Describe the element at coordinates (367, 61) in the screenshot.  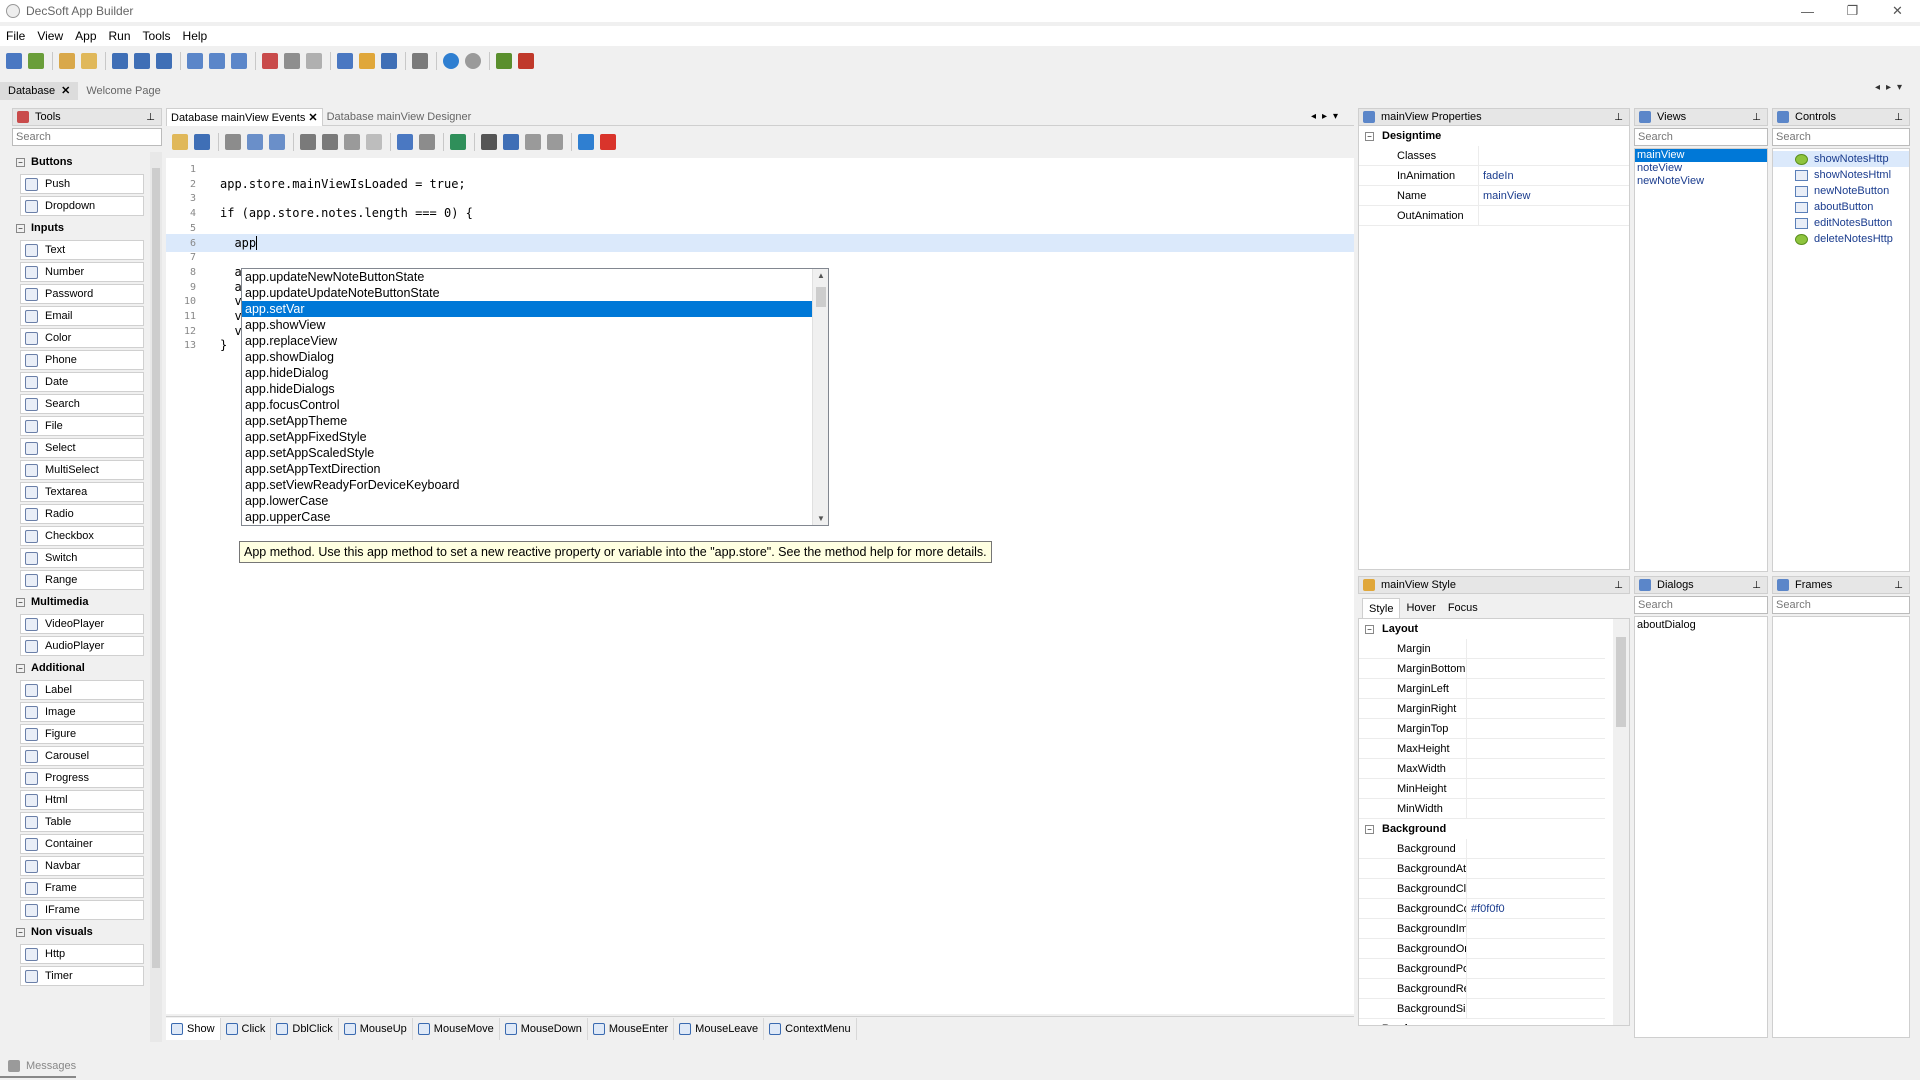
I see `app-files-icon` at that location.